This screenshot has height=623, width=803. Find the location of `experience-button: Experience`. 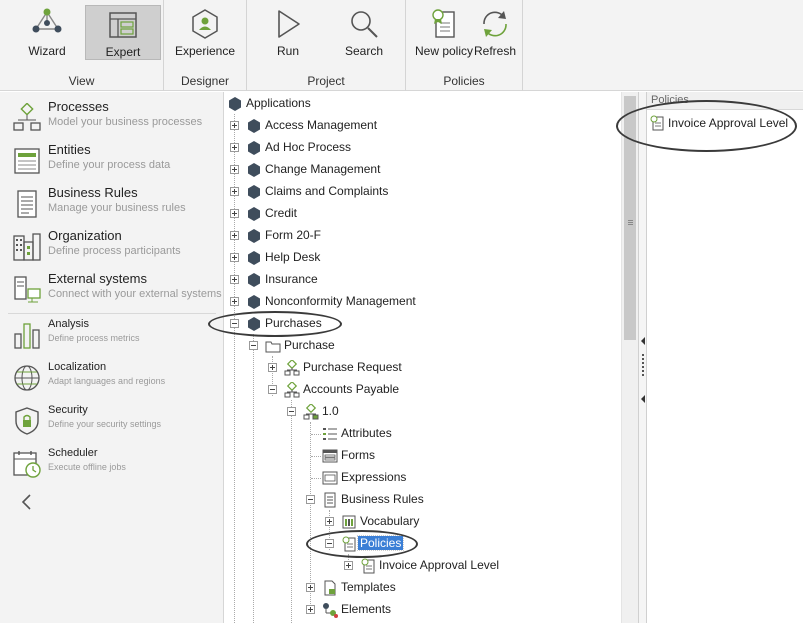

experience-button: Experience is located at coordinates (205, 32).